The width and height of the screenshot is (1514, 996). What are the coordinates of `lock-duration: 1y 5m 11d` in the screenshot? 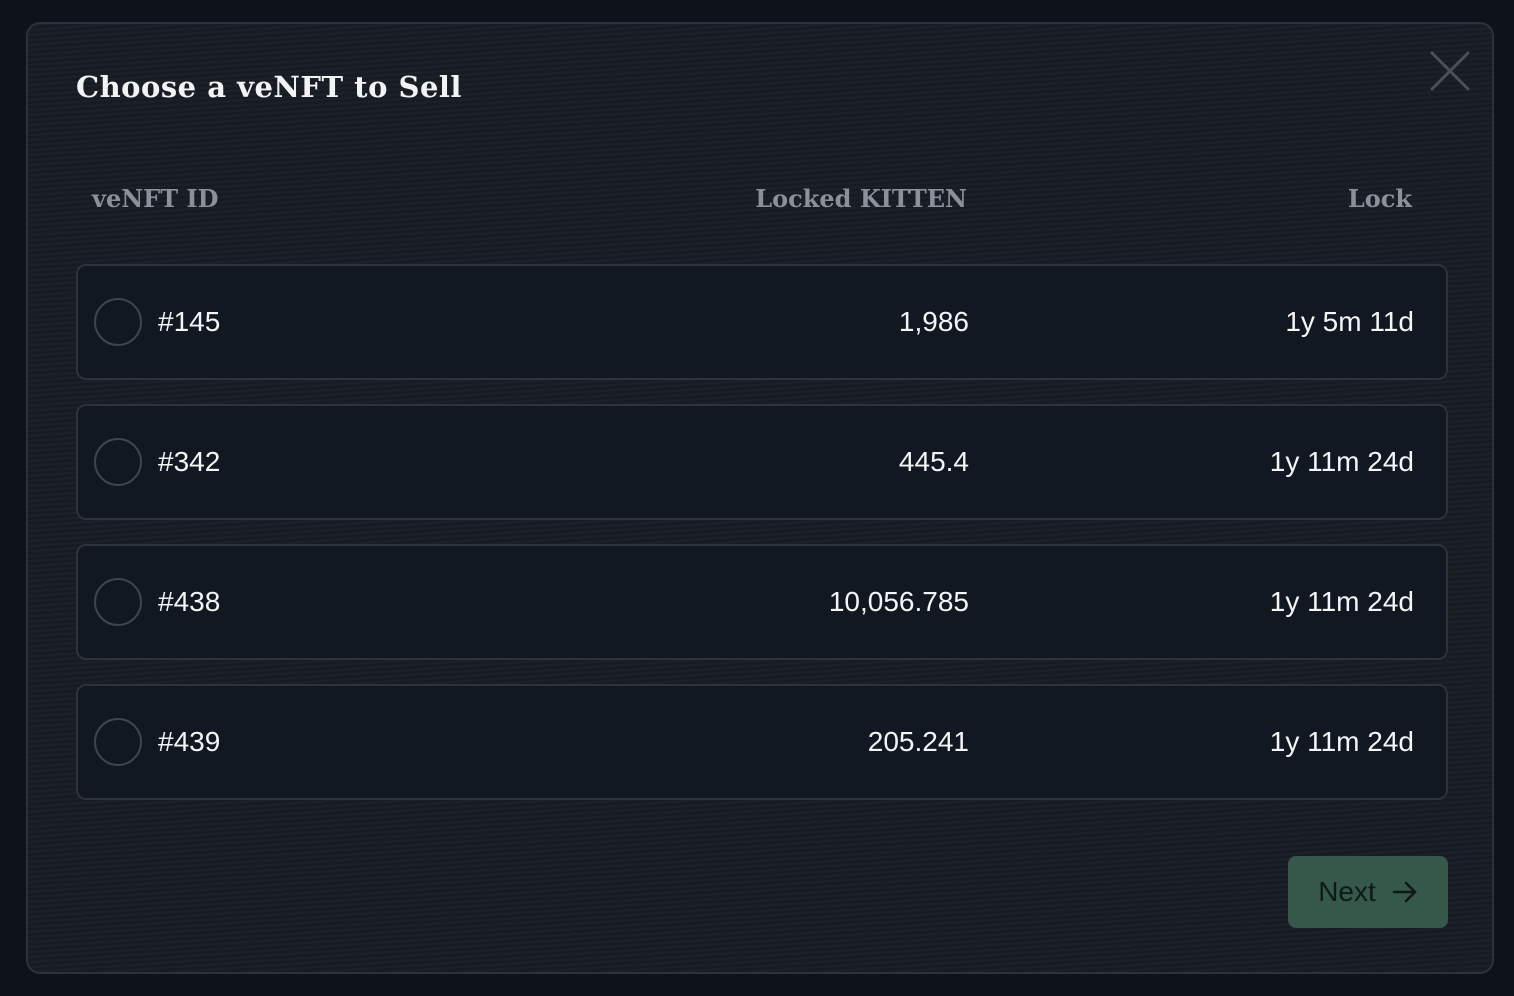 It's located at (1349, 321).